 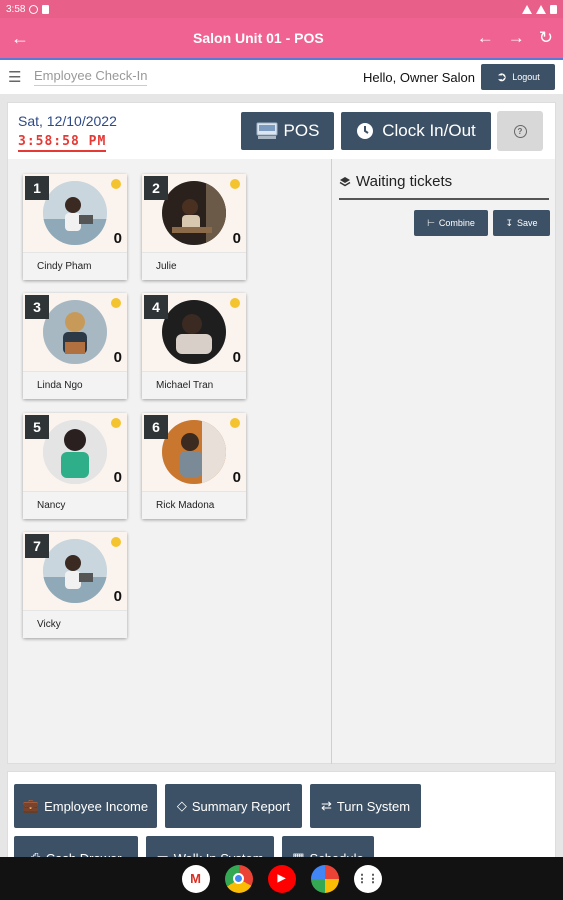 I want to click on employee-card: 1 0 Cindy Pham, so click(x=75, y=227).